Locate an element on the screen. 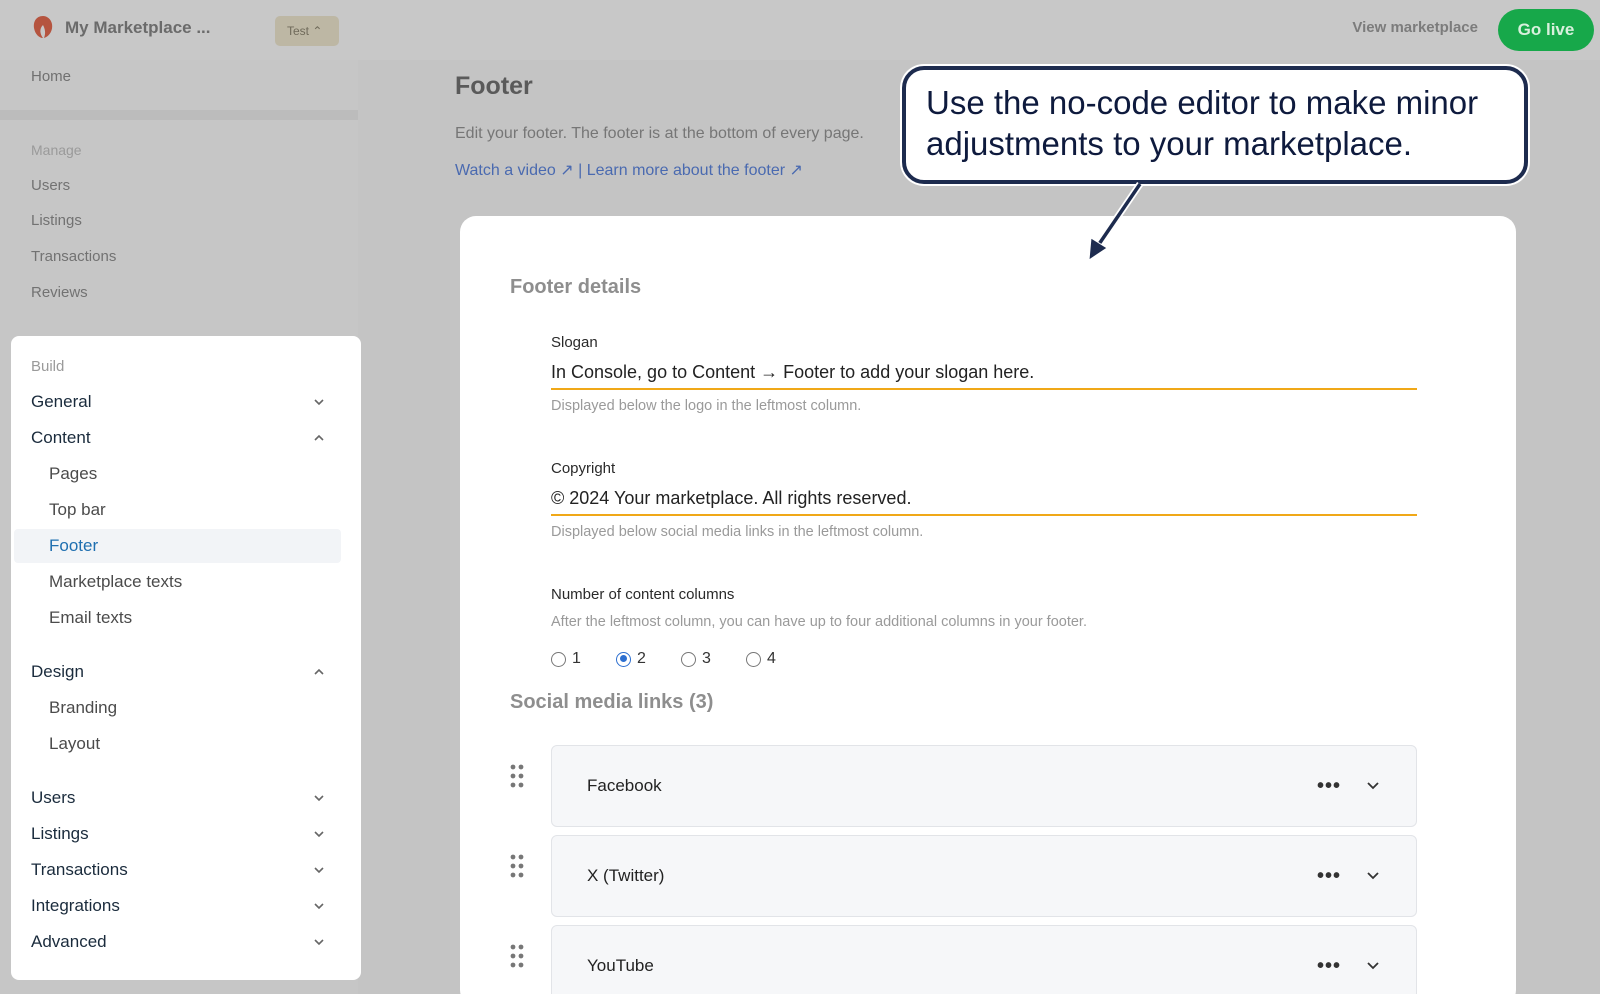  sidebar-item-label: Top bar is located at coordinates (77, 509).